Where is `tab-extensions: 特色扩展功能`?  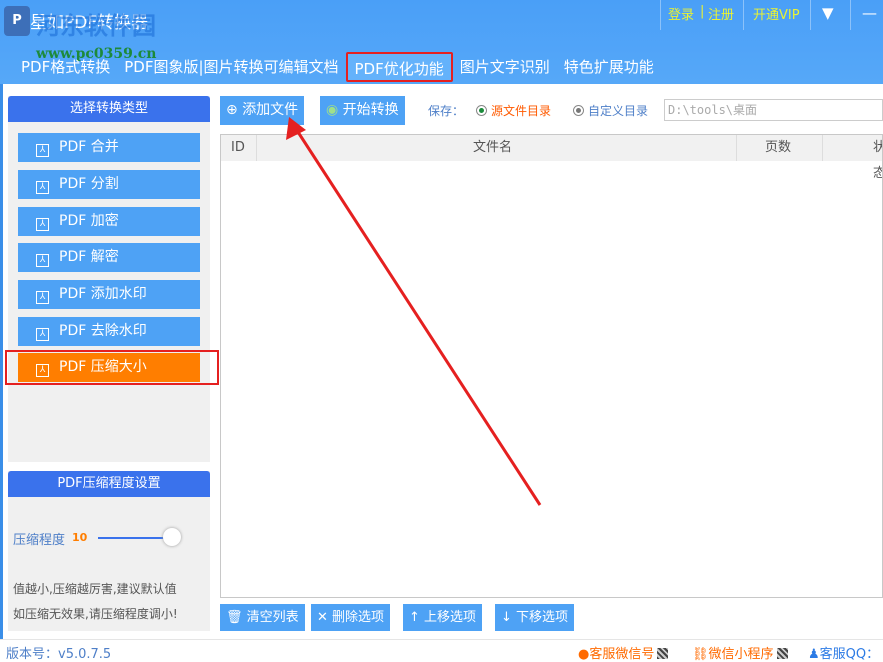
tab-extensions: 特色扩展功能 is located at coordinates (609, 67).